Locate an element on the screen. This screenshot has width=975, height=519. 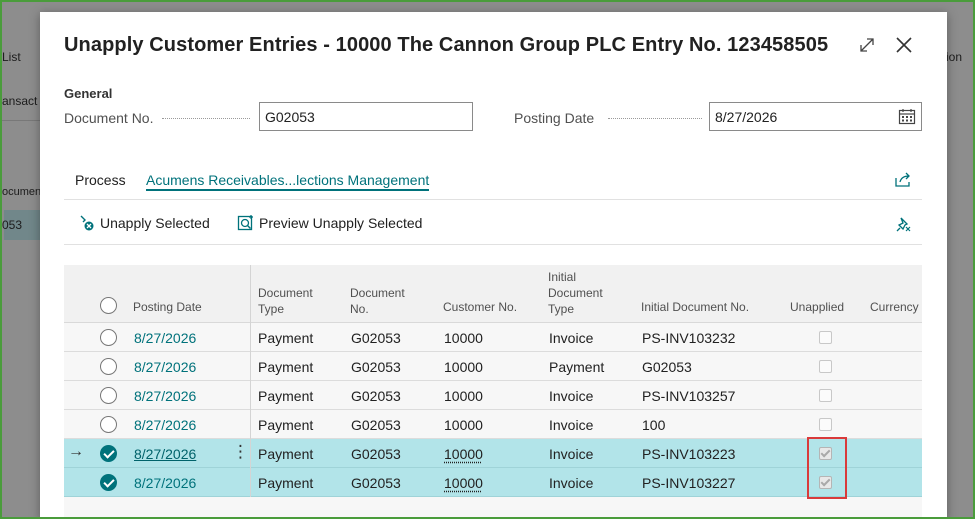
tabs-divider is located at coordinates (493, 199).